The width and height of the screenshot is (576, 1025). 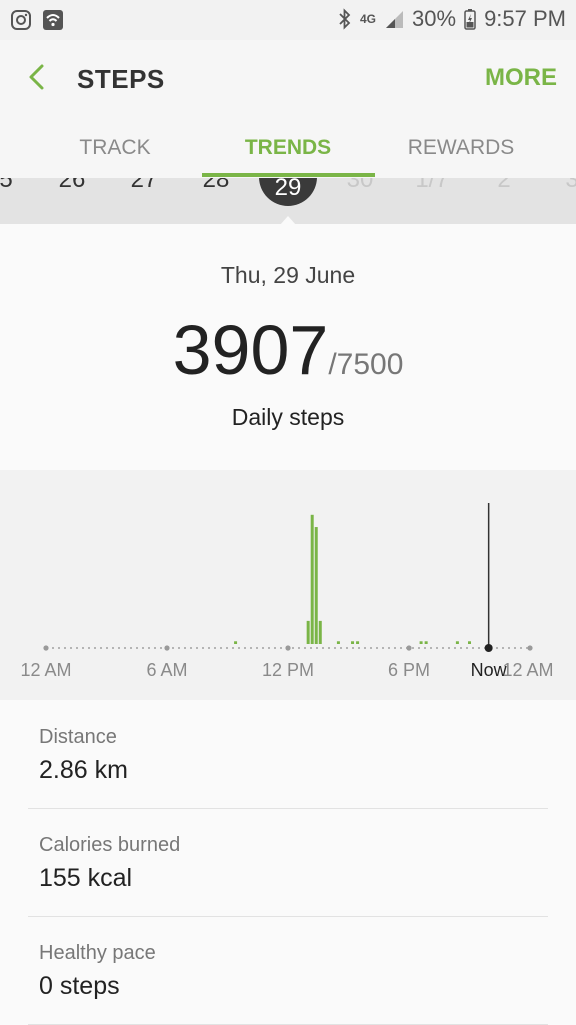 What do you see at coordinates (250, 350) in the screenshot?
I see `steps-value: 3907` at bounding box center [250, 350].